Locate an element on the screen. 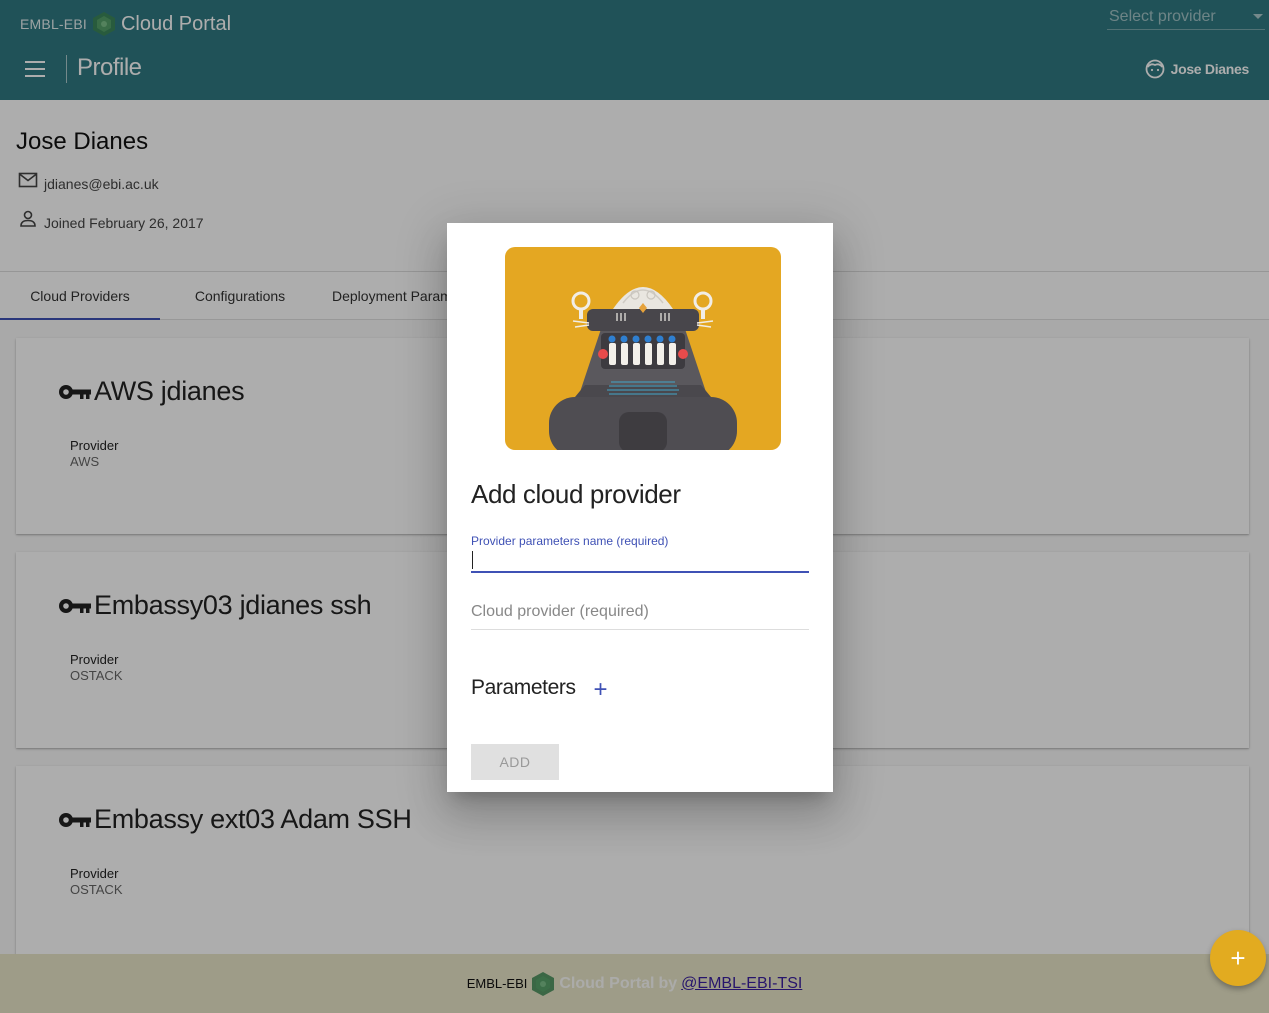 This screenshot has height=1013, width=1269. provider-name-label: Provider parameters name (required) is located at coordinates (570, 541).